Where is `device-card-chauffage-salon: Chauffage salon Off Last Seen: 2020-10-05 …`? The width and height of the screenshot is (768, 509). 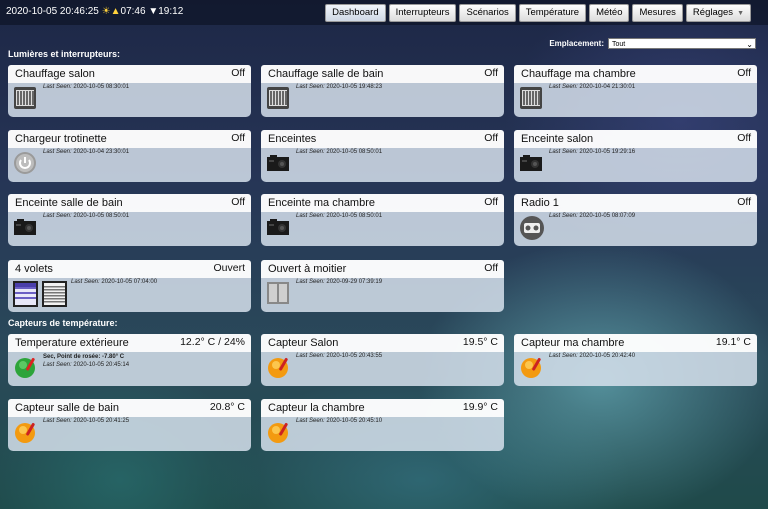
device-card-chauffage-salon: Chauffage salon Off Last Seen: 2020-10-05 … is located at coordinates (129, 91).